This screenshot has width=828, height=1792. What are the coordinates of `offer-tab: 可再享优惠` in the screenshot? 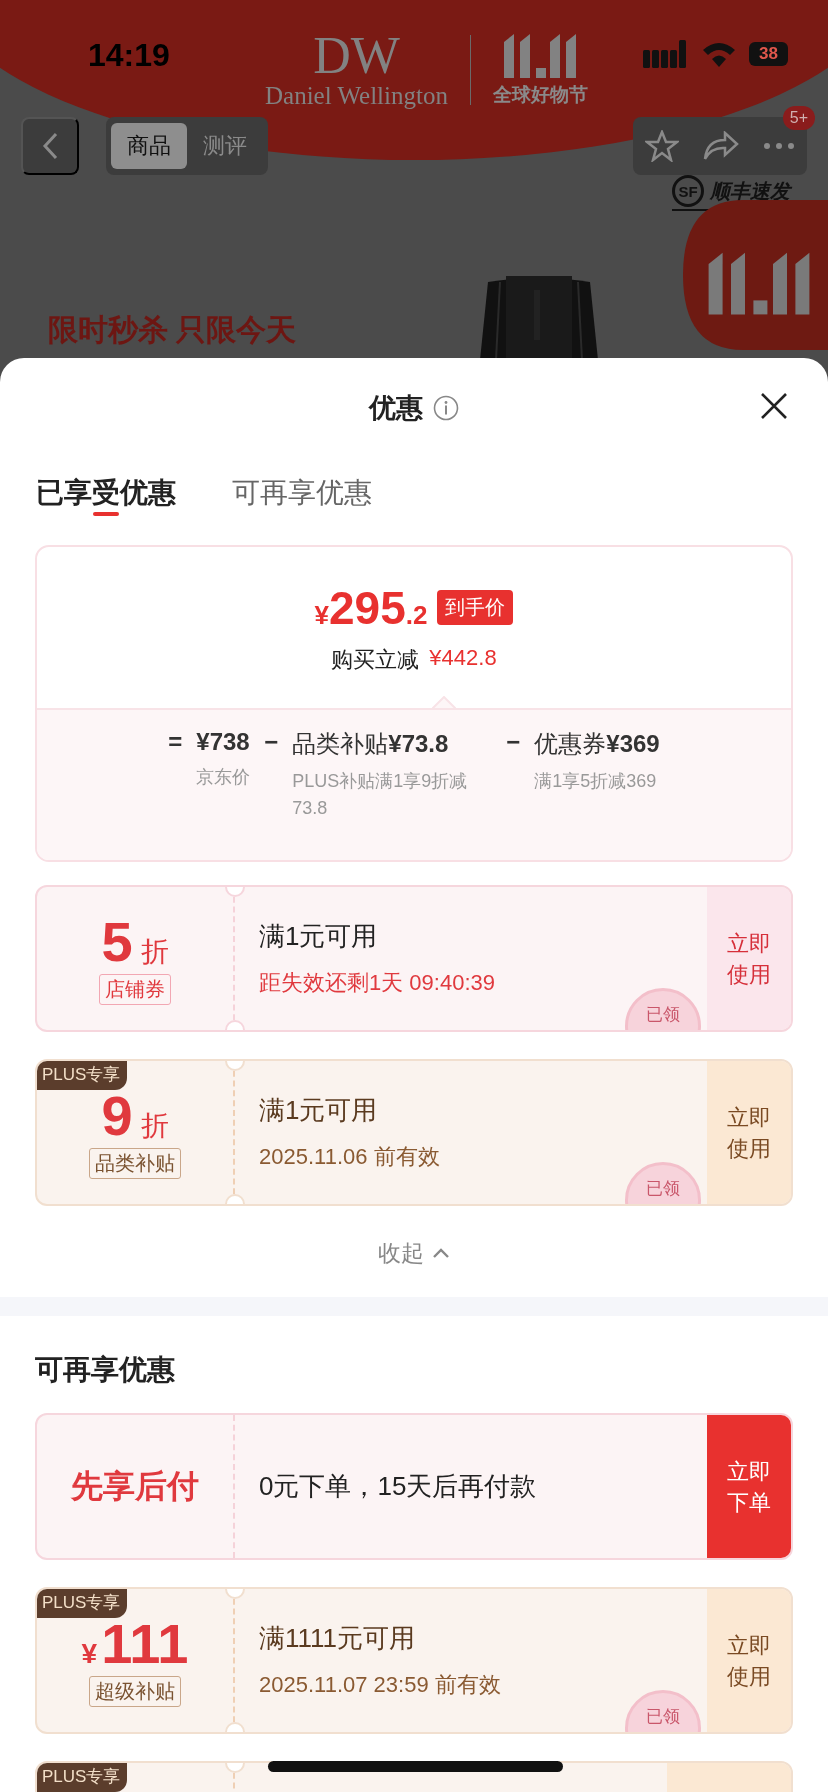 It's located at (302, 487).